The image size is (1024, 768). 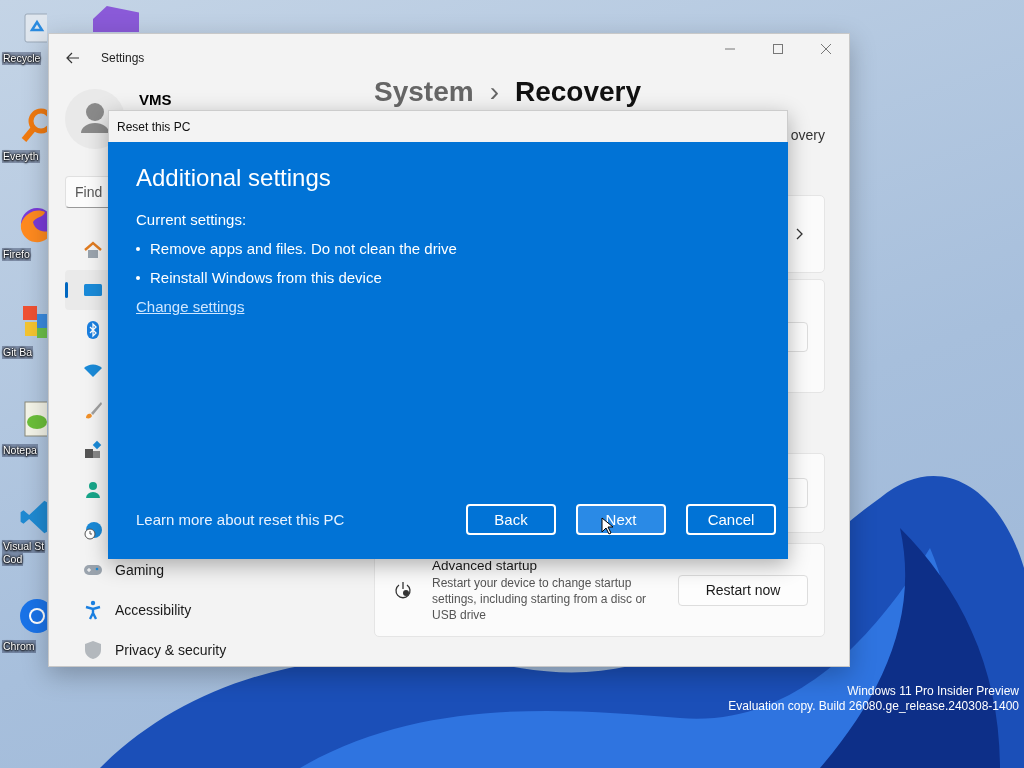 I want to click on edition-text: Windows 11 Pro Insider Preview, so click(x=933, y=691).